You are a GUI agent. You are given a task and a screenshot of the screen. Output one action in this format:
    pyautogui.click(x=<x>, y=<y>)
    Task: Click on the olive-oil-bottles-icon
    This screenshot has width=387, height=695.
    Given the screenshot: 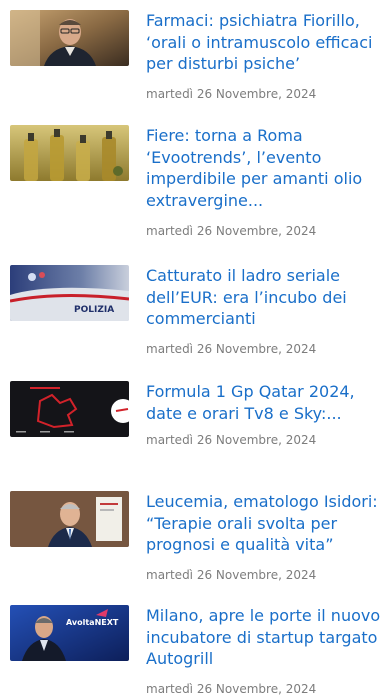 What is the action you would take?
    pyautogui.click(x=69, y=153)
    